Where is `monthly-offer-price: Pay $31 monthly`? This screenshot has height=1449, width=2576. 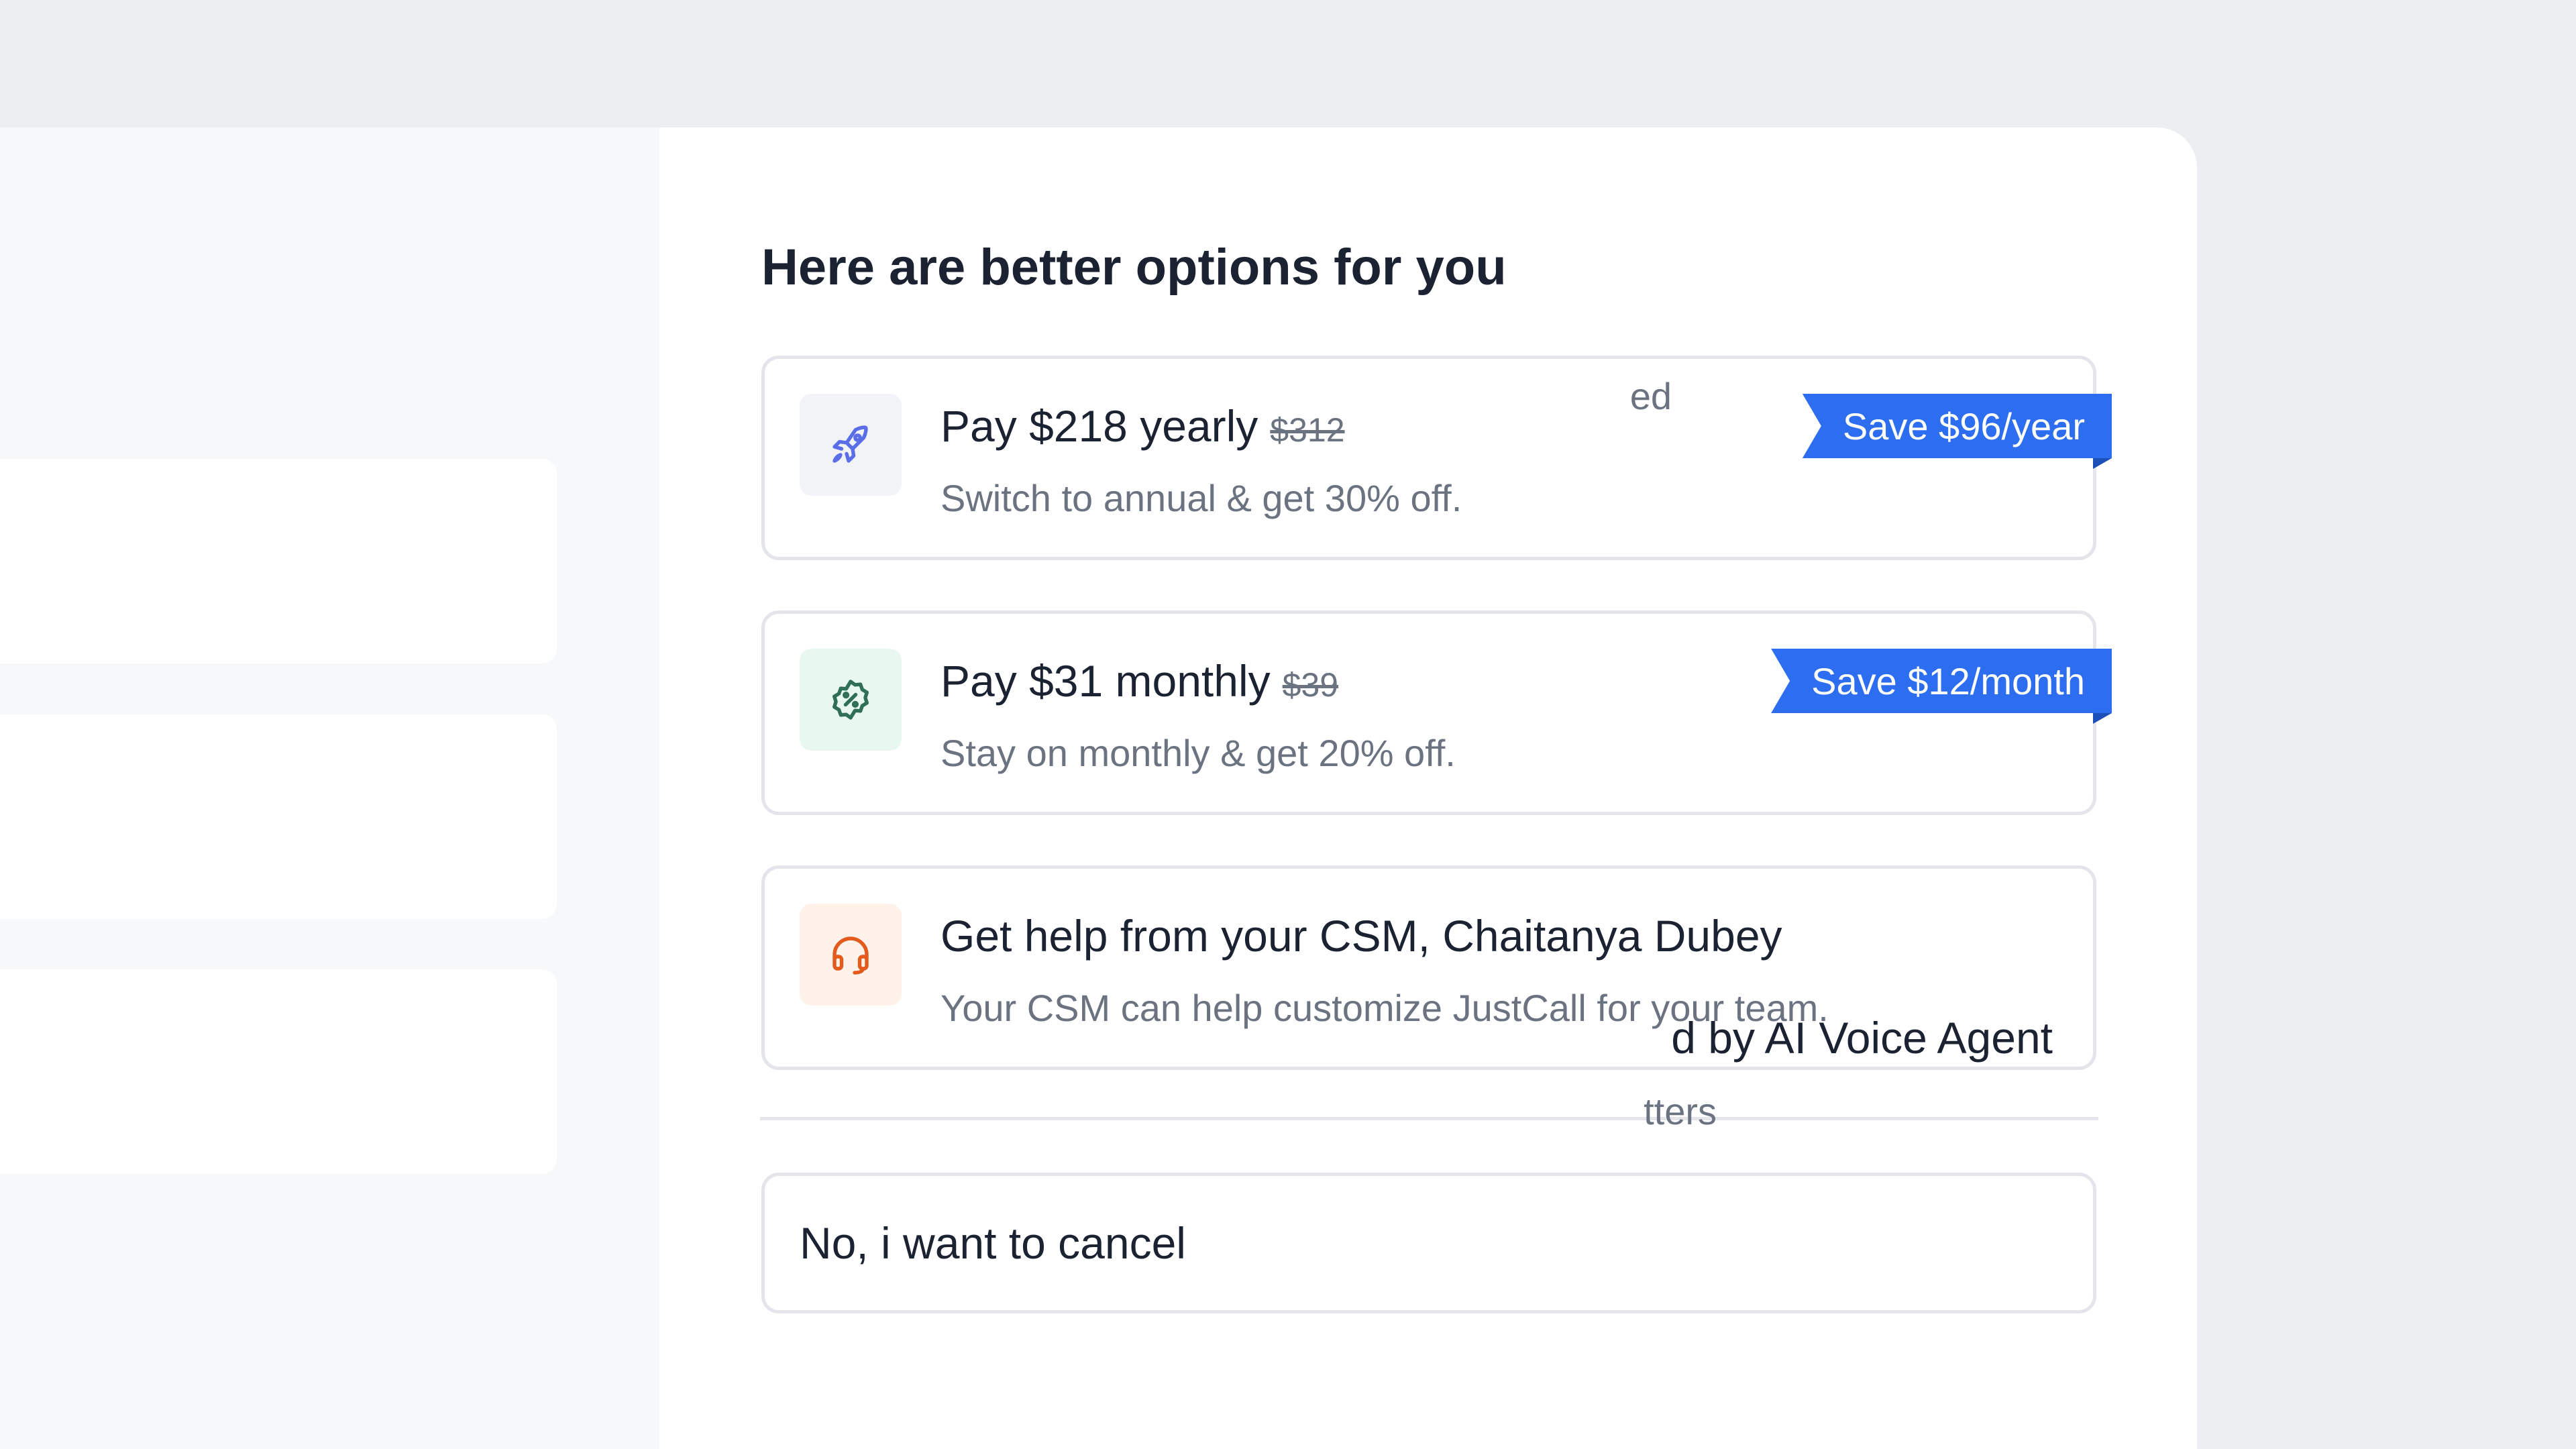
monthly-offer-price: Pay $31 monthly is located at coordinates (1106, 681).